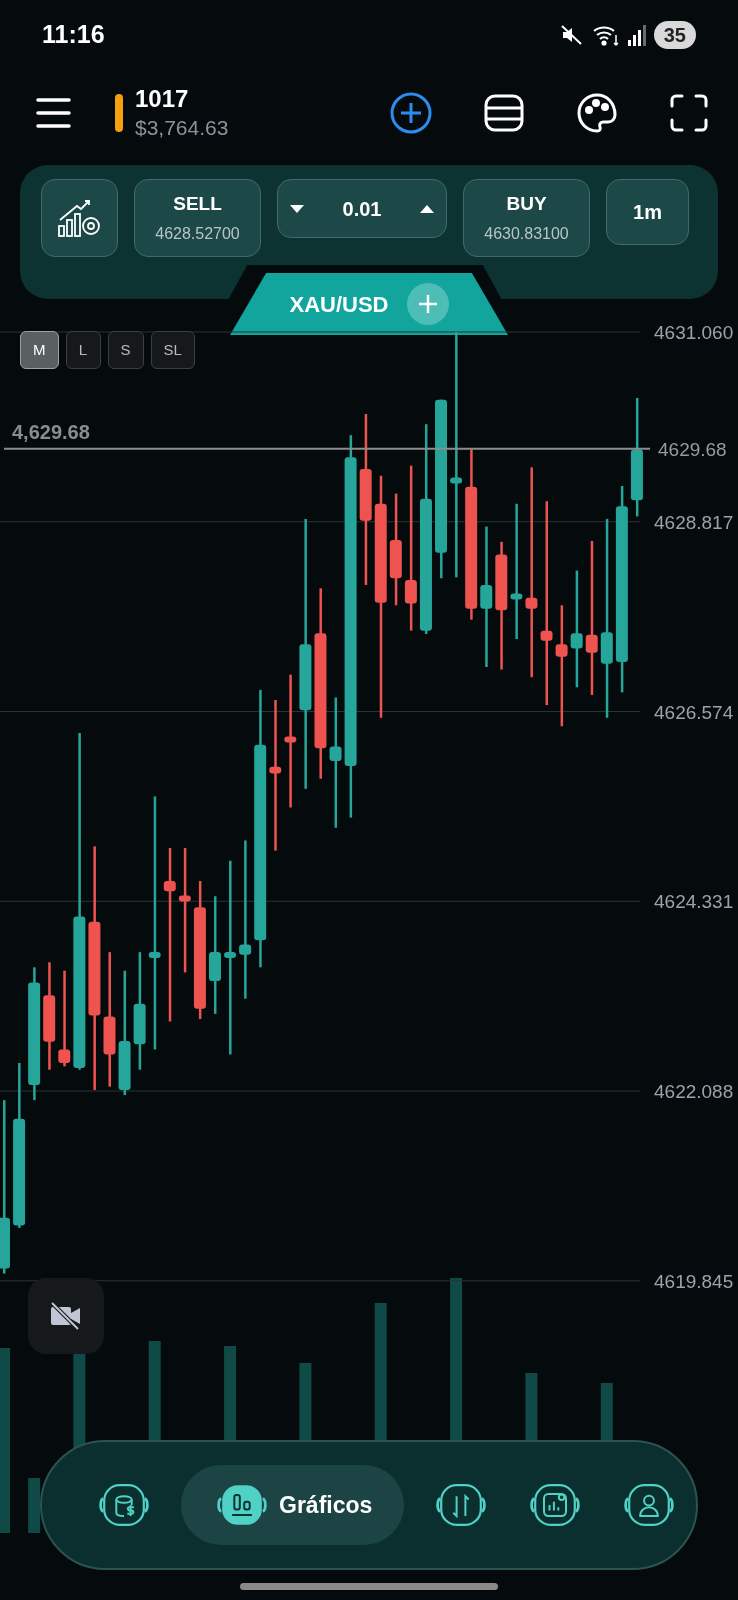  What do you see at coordinates (125, 350) in the screenshot?
I see `chart-mode-button: S` at bounding box center [125, 350].